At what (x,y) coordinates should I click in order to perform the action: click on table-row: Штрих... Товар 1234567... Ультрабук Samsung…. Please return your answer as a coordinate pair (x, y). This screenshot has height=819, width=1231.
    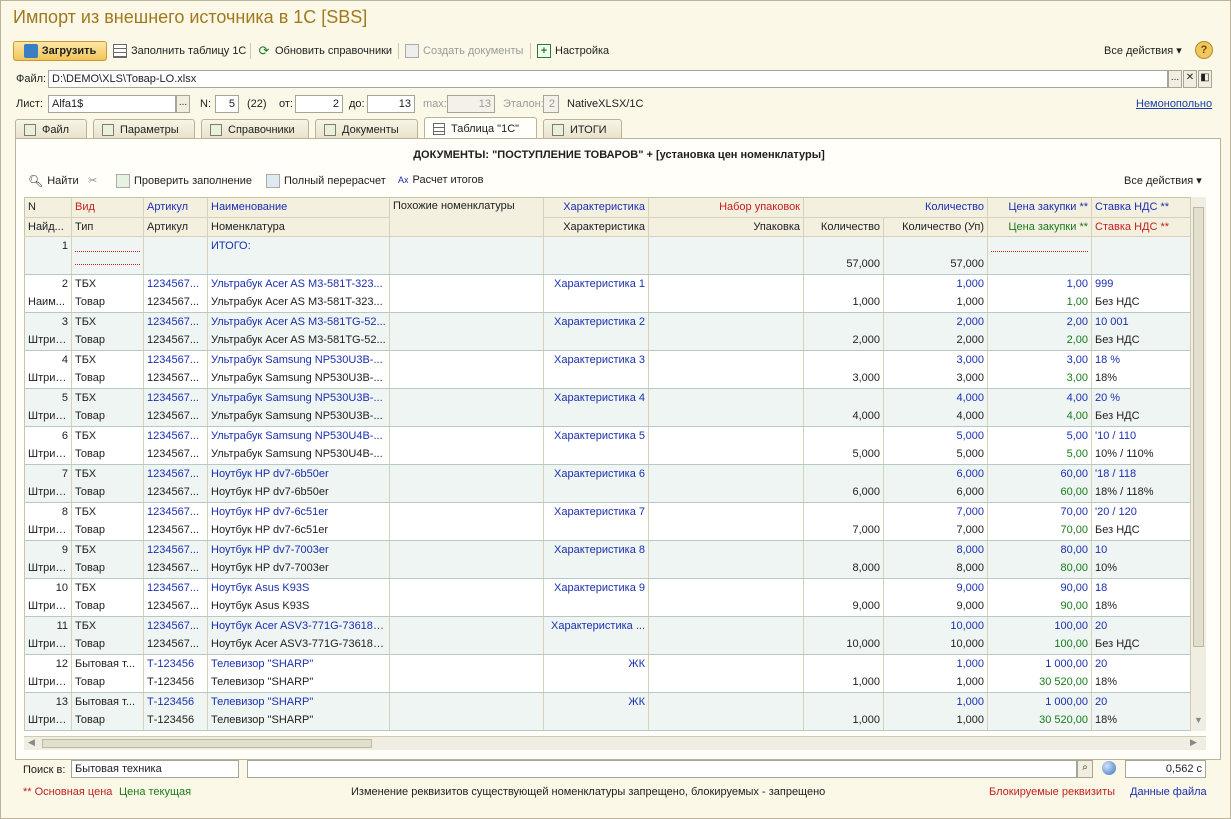
    Looking at the image, I should click on (607, 455).